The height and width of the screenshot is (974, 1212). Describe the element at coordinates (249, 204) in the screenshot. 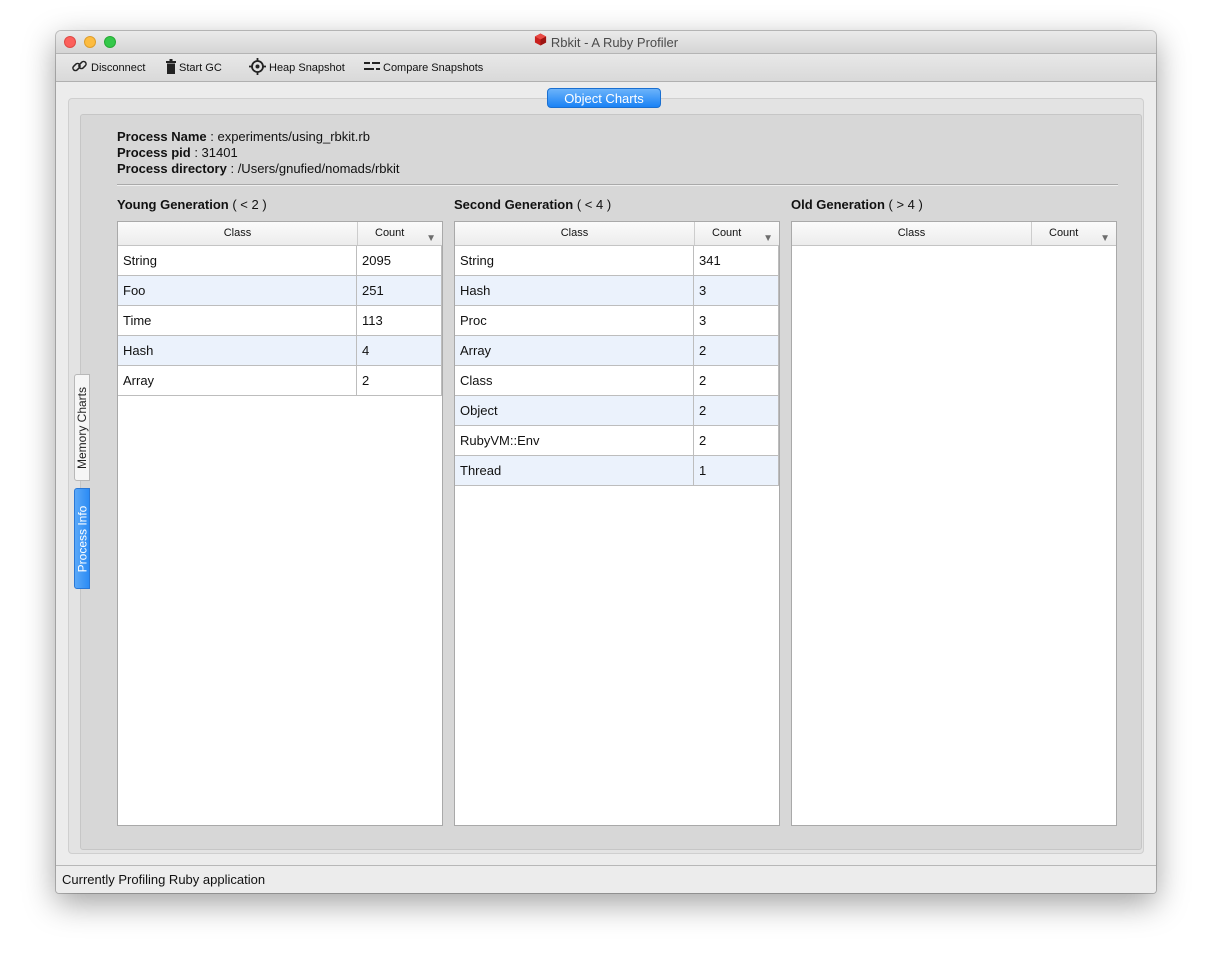

I see `young-generation-range: ( < 2 )` at that location.